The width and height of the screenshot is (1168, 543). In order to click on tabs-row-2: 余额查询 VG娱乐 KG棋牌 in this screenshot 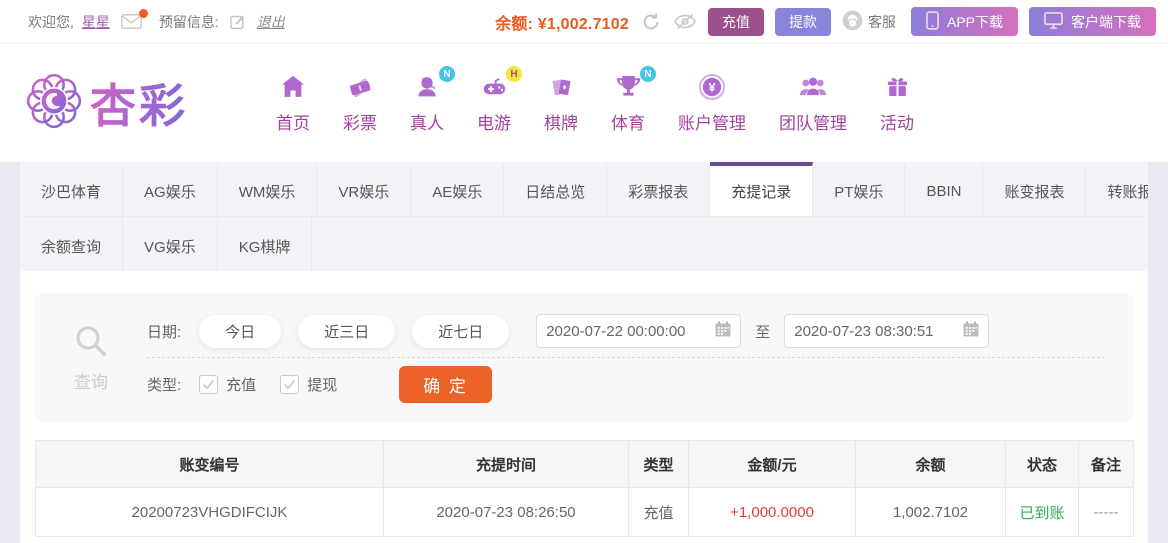, I will do `click(584, 244)`.